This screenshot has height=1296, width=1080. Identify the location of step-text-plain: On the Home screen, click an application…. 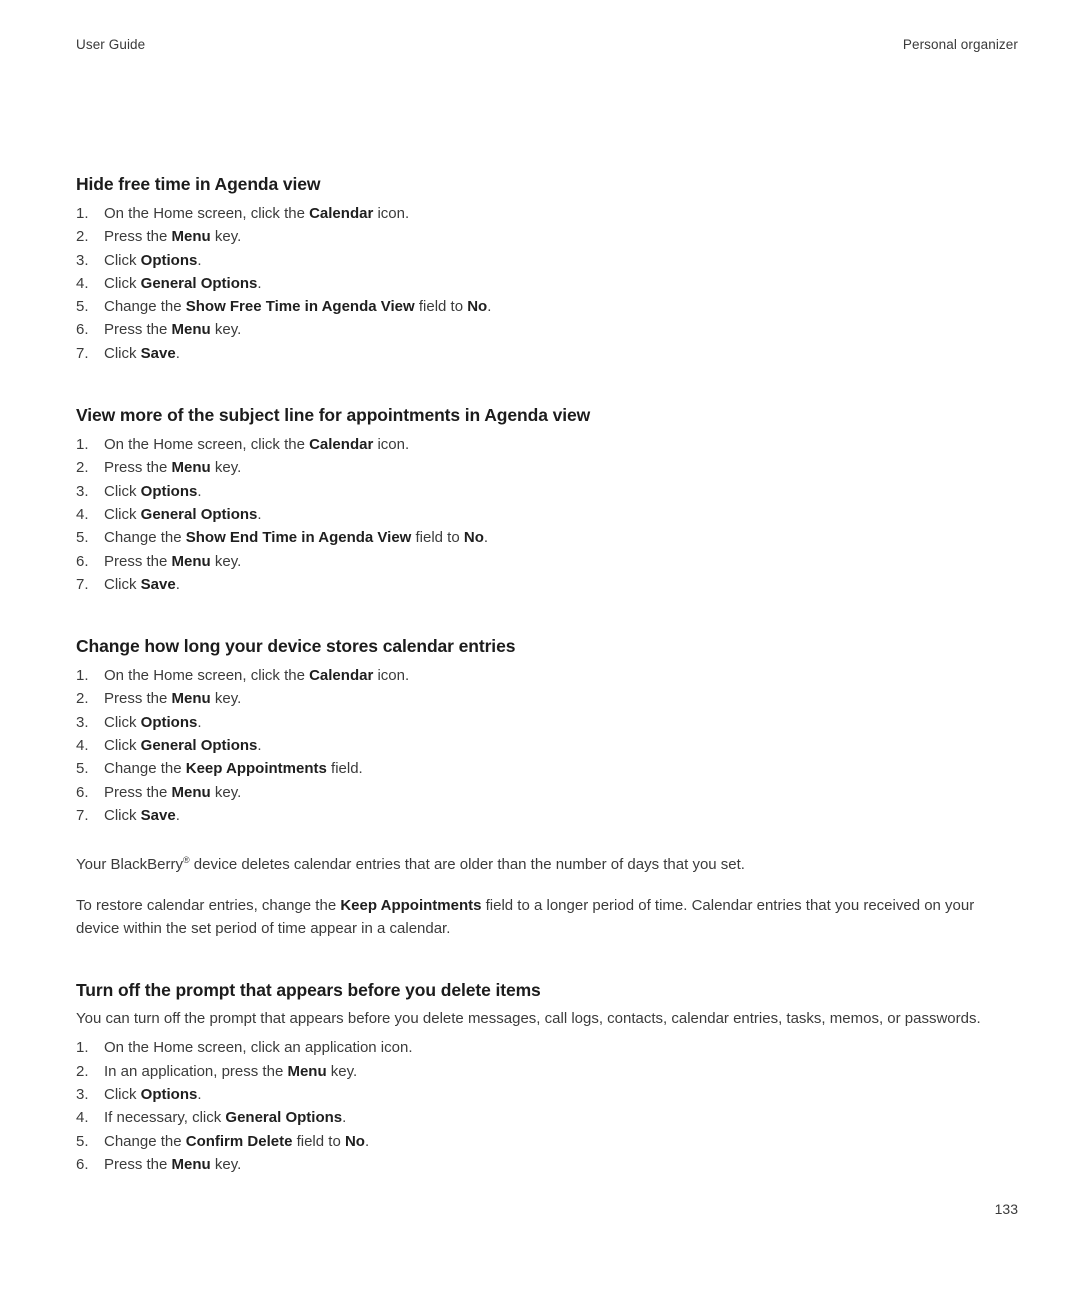
(258, 1048).